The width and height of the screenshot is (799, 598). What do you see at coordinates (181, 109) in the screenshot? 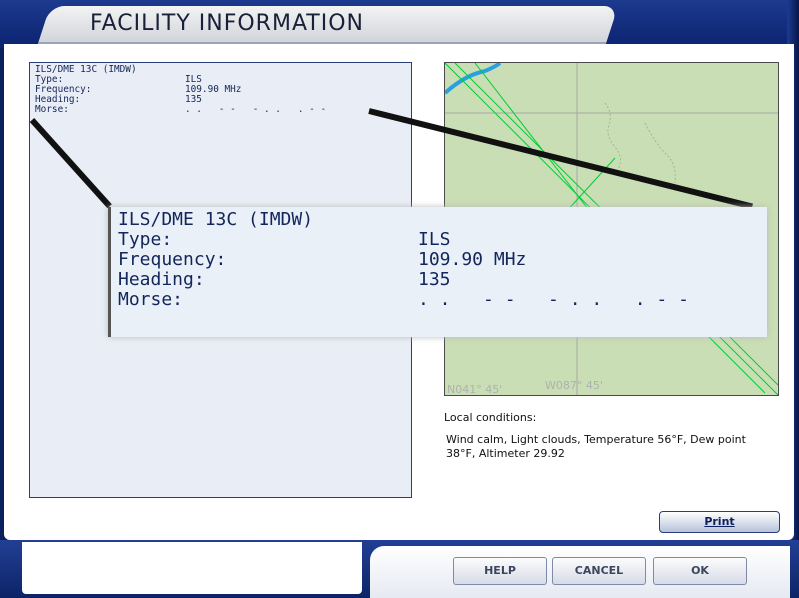
I see `info-row-morse: Morse:. . - - - . . . - -` at bounding box center [181, 109].